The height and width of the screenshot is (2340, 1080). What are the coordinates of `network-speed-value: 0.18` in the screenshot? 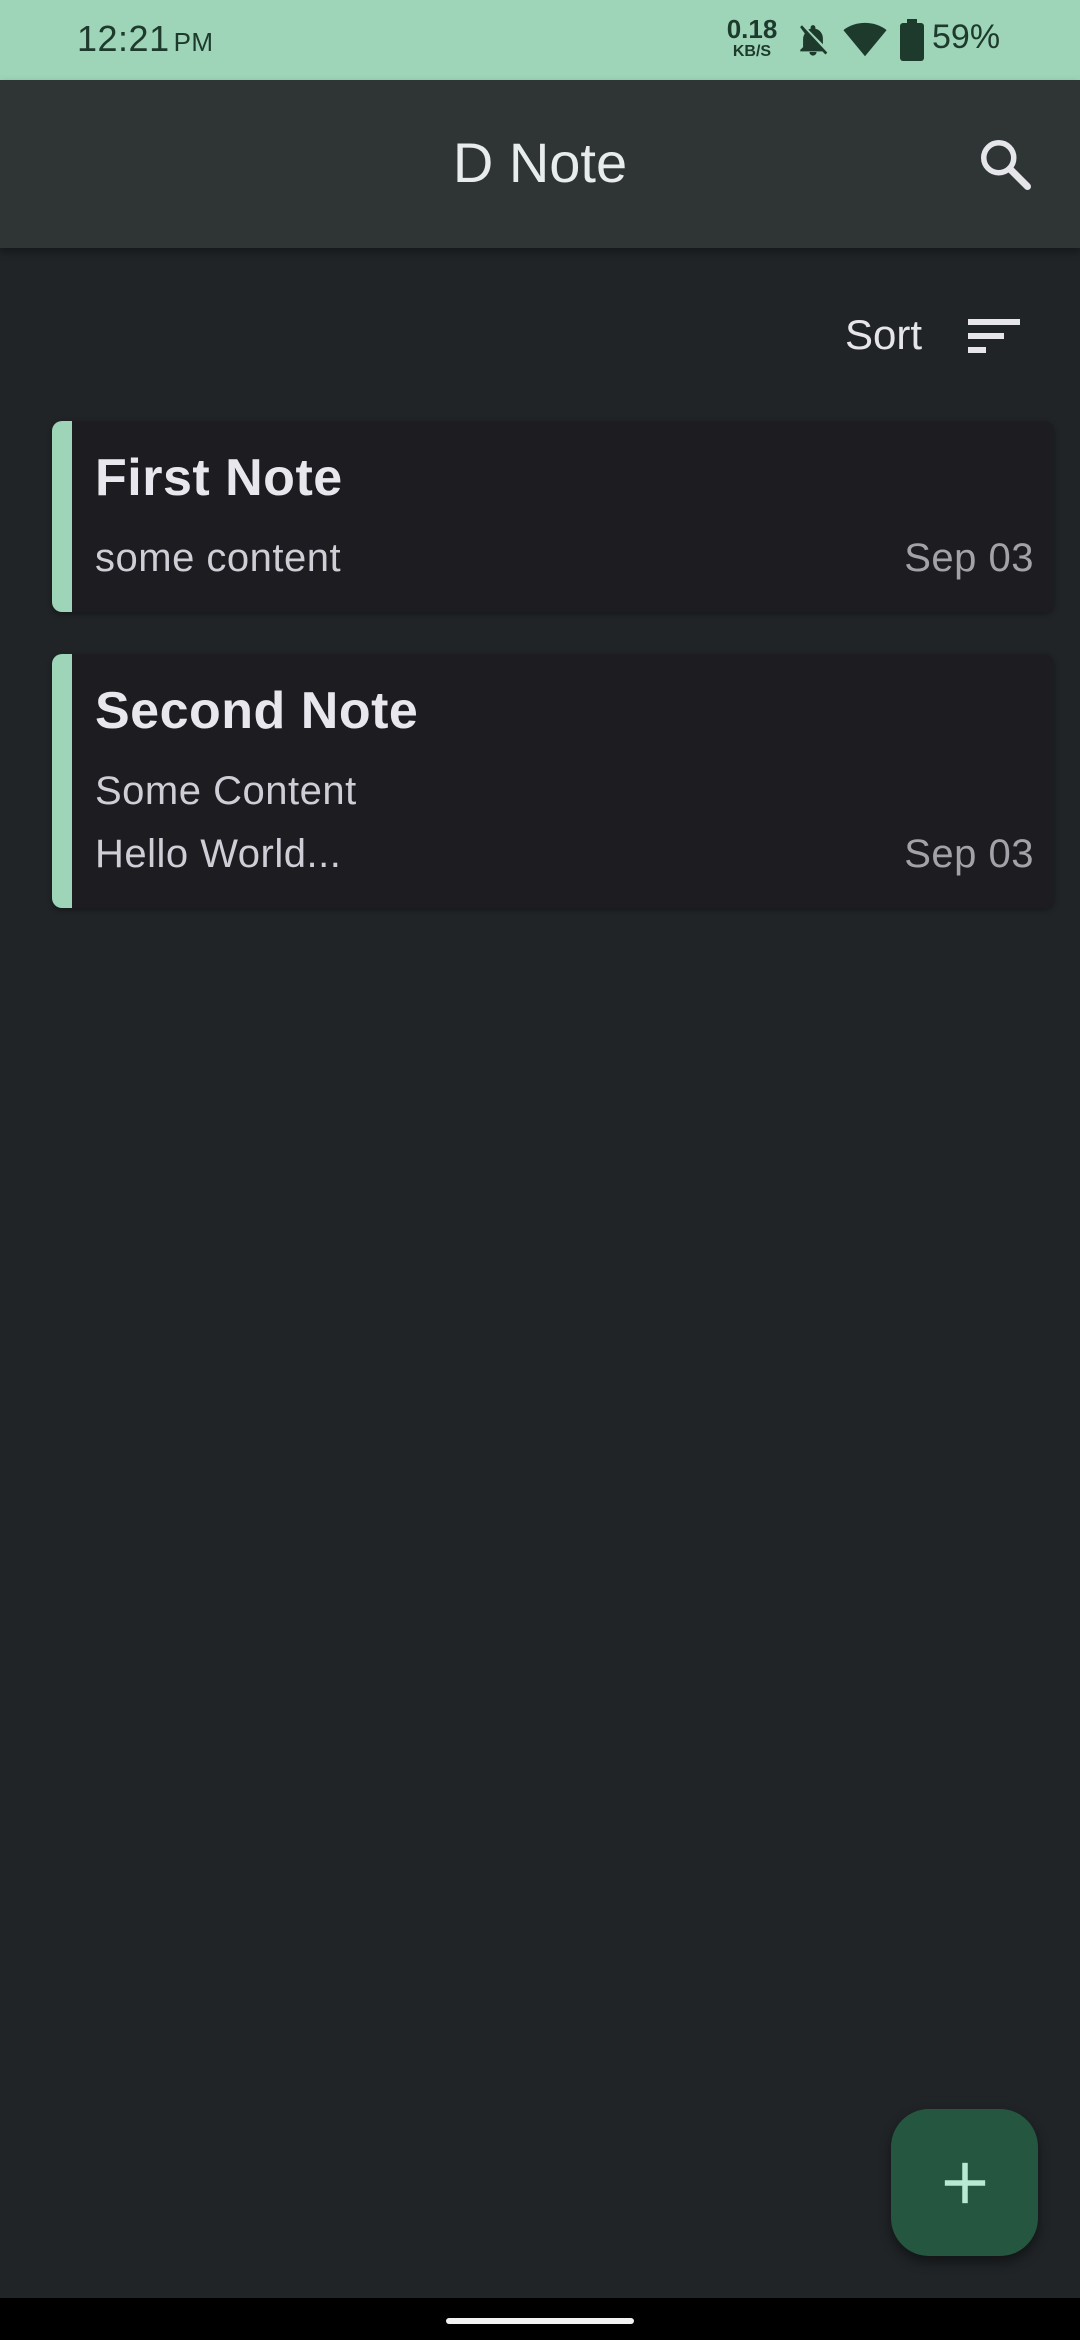 It's located at (752, 29).